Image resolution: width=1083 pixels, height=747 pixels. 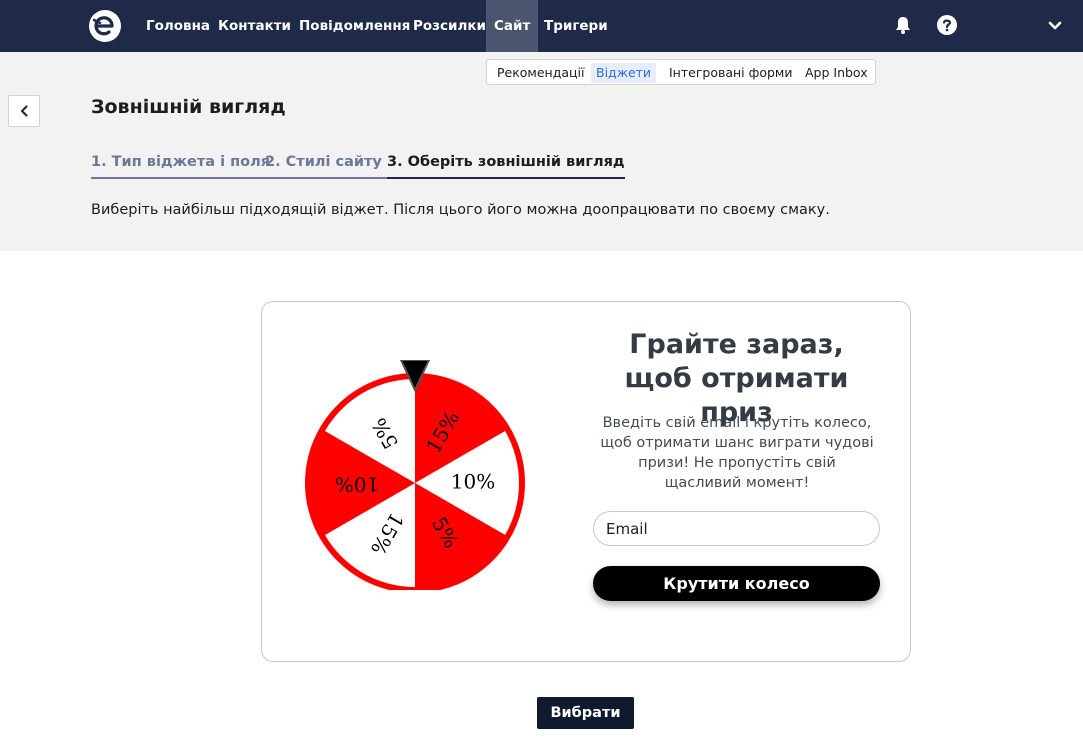 What do you see at coordinates (903, 25) in the screenshot?
I see `bell-icon` at bounding box center [903, 25].